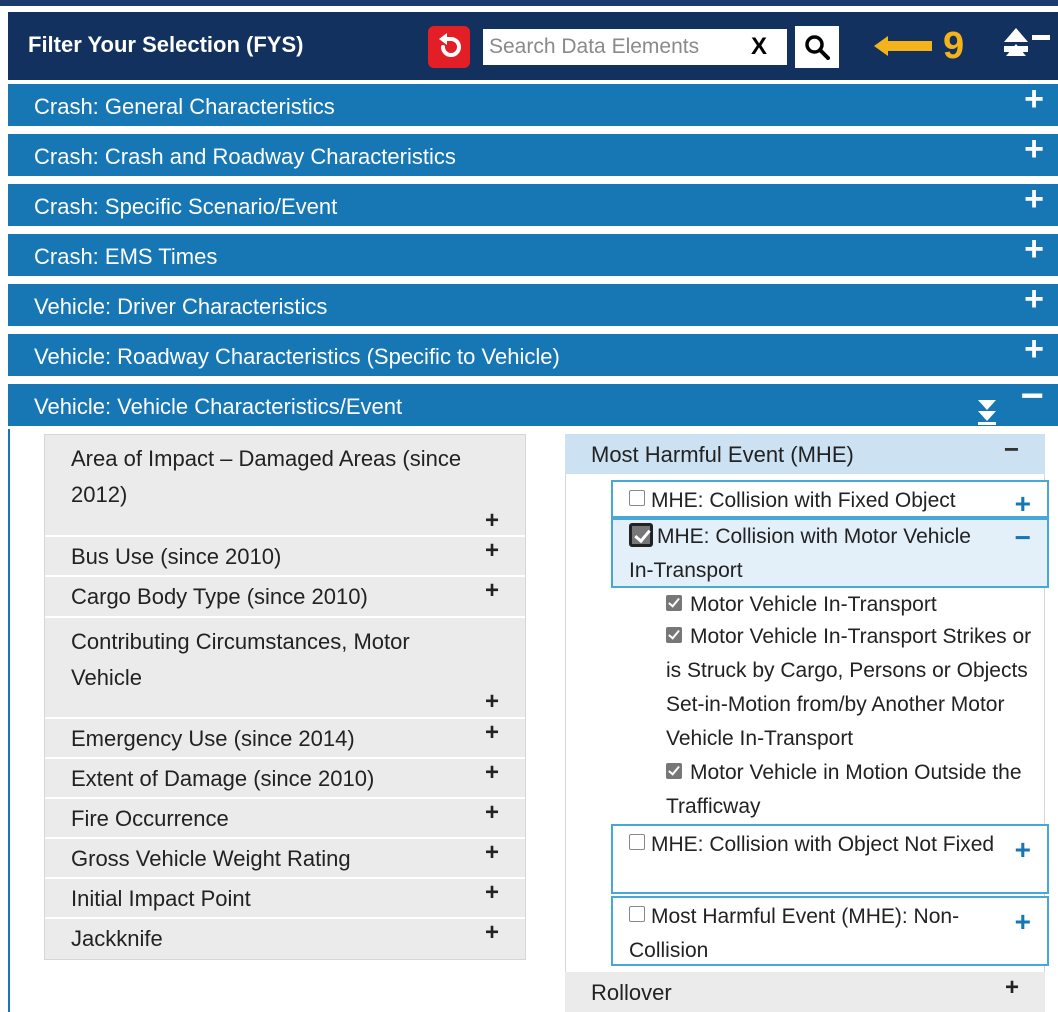 This screenshot has width=1058, height=1012. I want to click on collapse-all-icon, so click(1026, 46).